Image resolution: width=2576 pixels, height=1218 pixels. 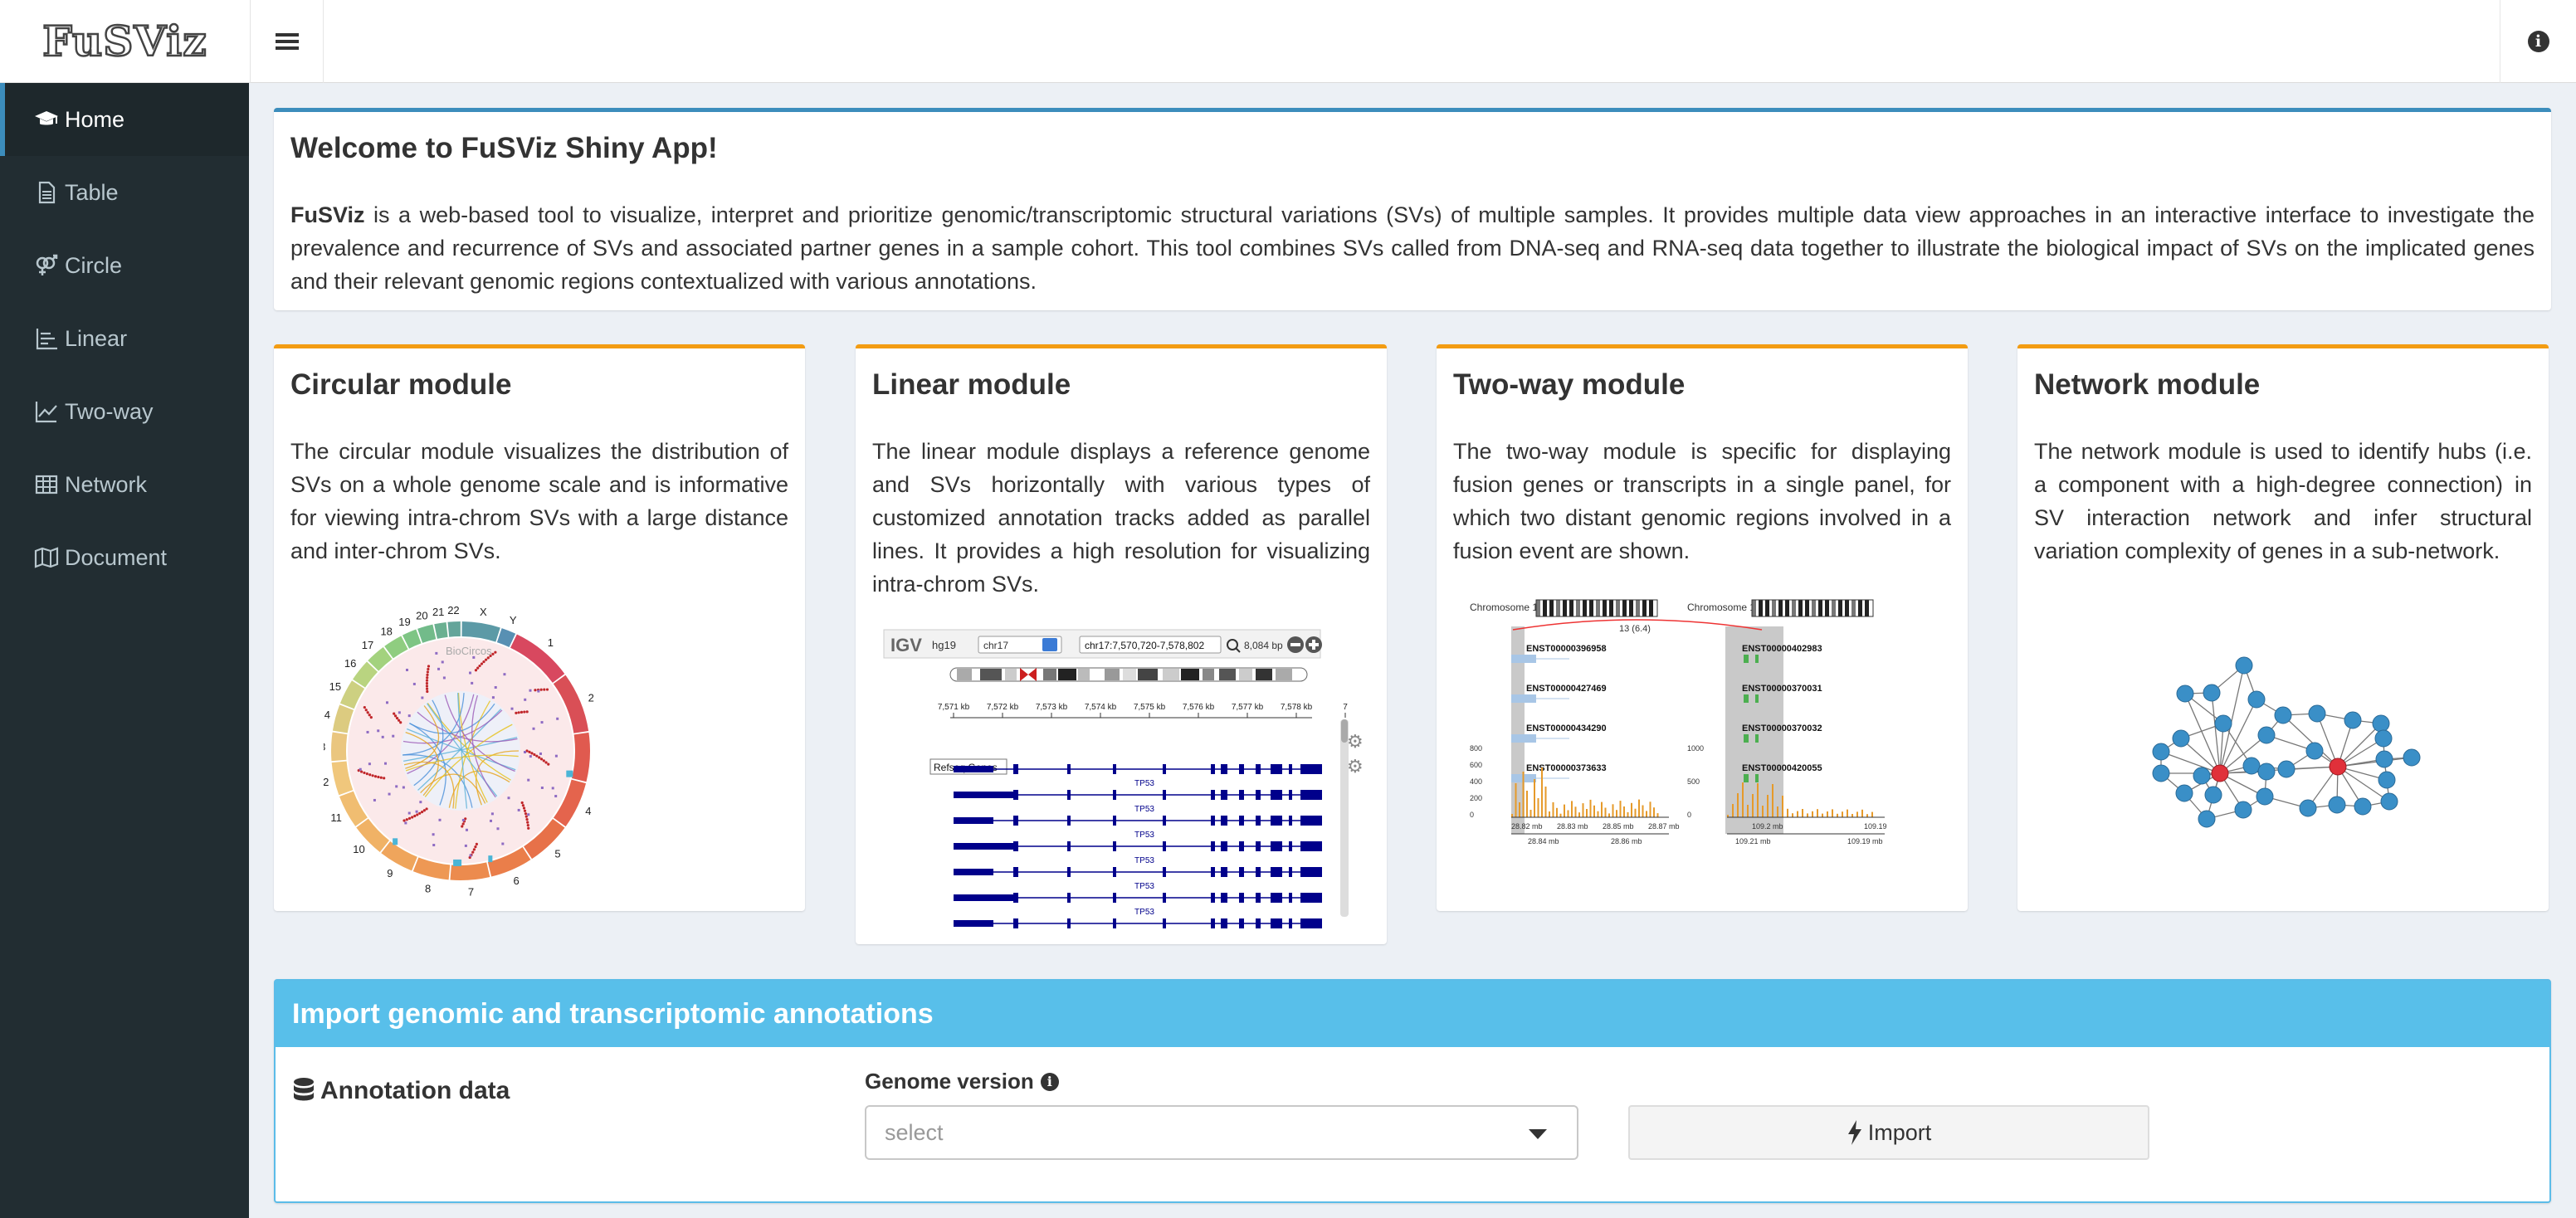 I want to click on left-y-tick: 200, so click(x=1476, y=798).